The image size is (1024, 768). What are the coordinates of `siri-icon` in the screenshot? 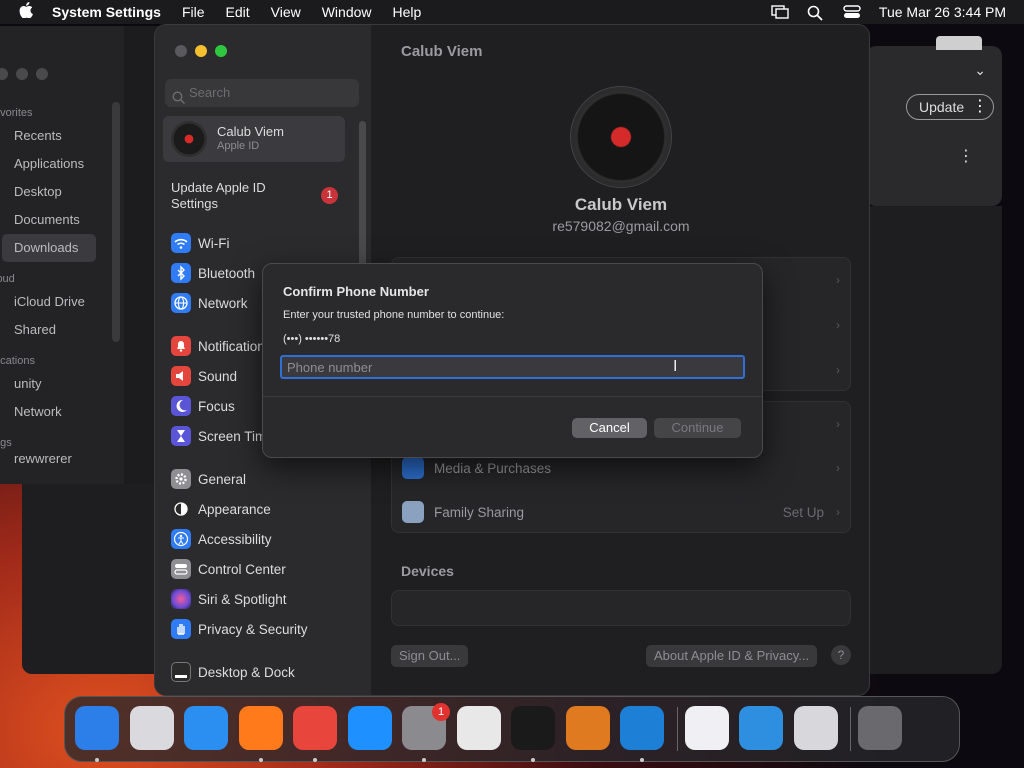 It's located at (181, 599).